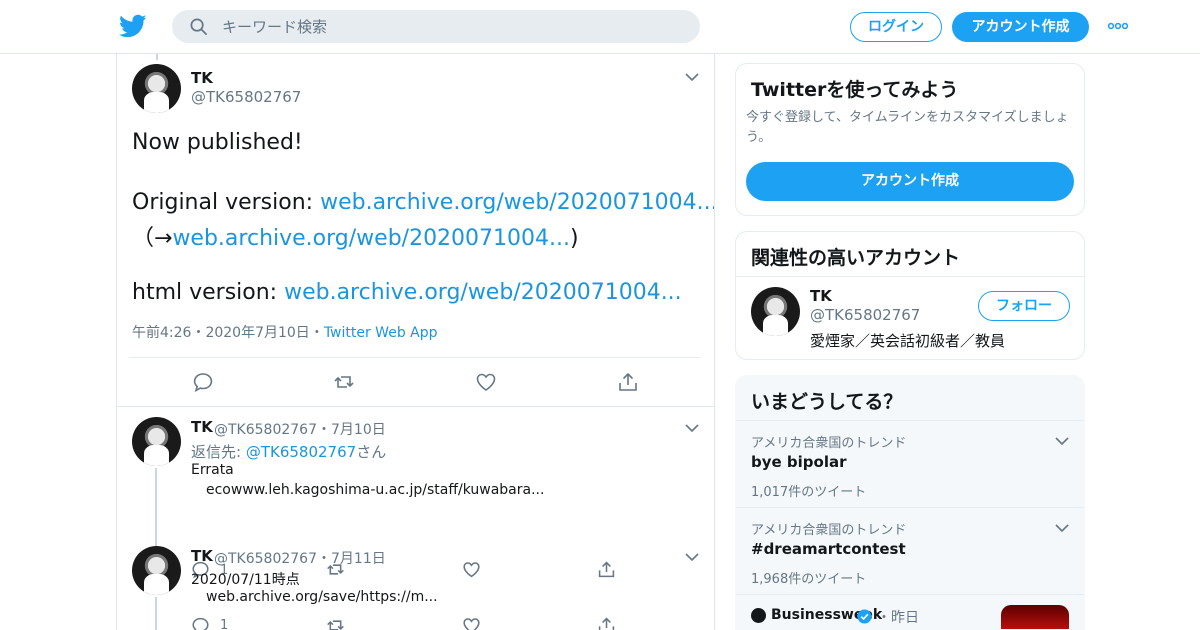 The image size is (1200, 630). Describe the element at coordinates (864, 616) in the screenshot. I see `verified-badge-icon` at that location.